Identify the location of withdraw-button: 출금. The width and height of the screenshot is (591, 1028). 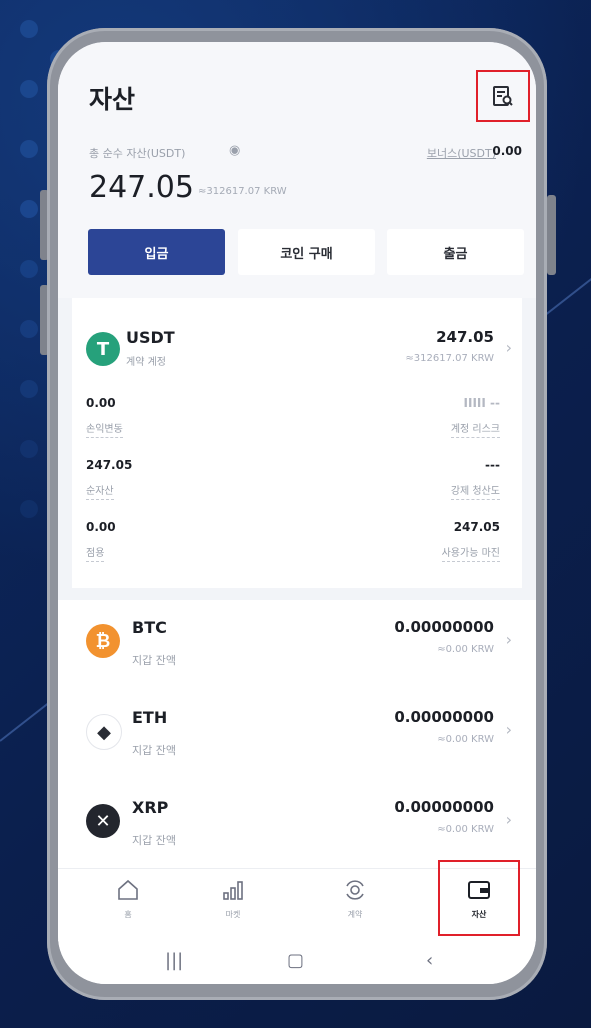
(455, 252).